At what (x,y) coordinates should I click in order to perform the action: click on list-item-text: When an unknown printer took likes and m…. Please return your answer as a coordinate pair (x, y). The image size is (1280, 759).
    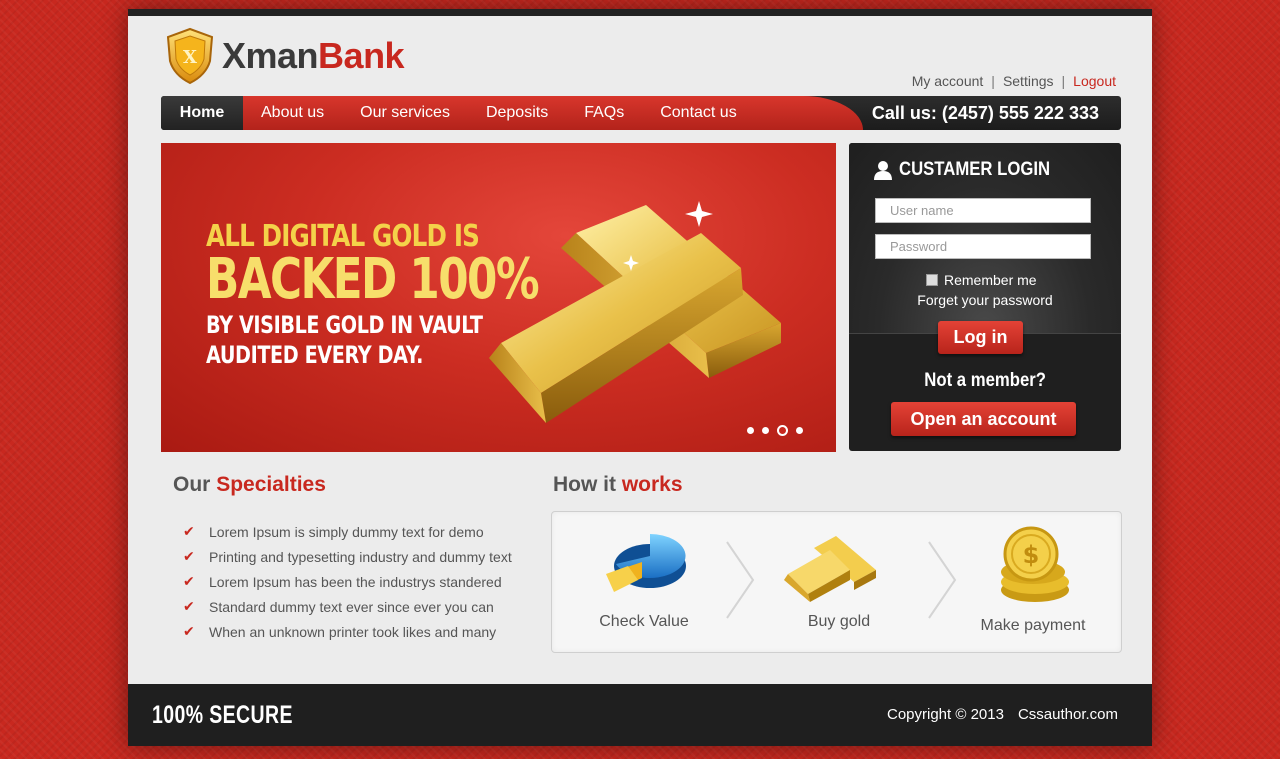
    Looking at the image, I should click on (353, 631).